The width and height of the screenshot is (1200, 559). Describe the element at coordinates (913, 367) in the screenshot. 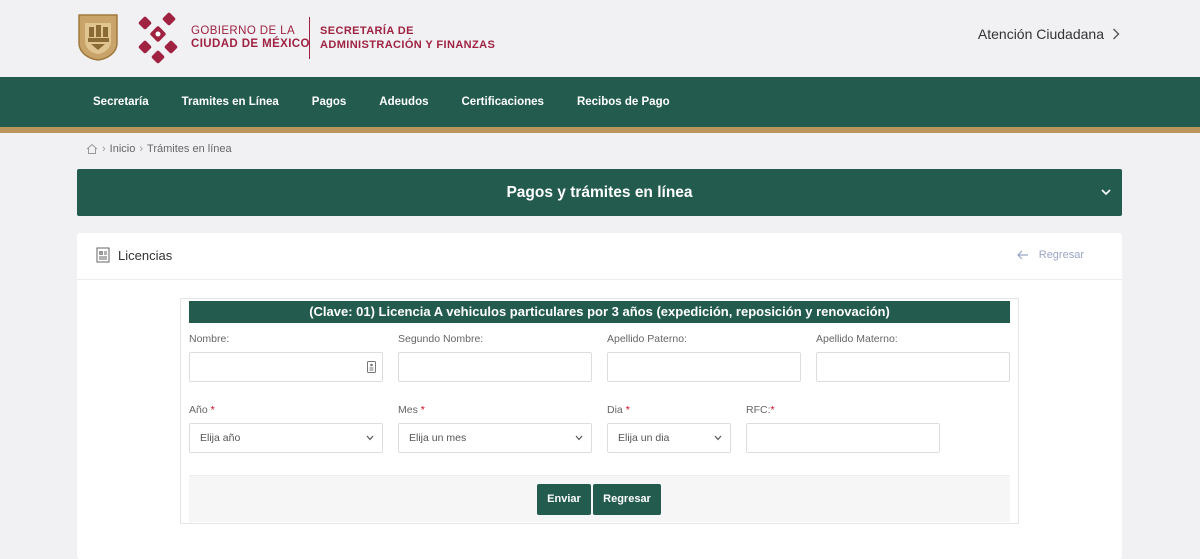

I see `apellido-materno-input` at that location.